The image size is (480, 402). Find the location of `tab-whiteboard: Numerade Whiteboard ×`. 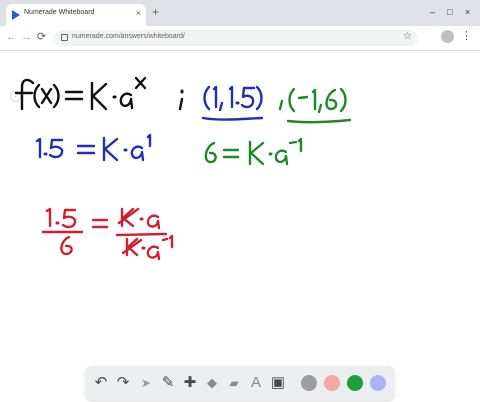

tab-whiteboard: Numerade Whiteboard × is located at coordinates (76, 15).